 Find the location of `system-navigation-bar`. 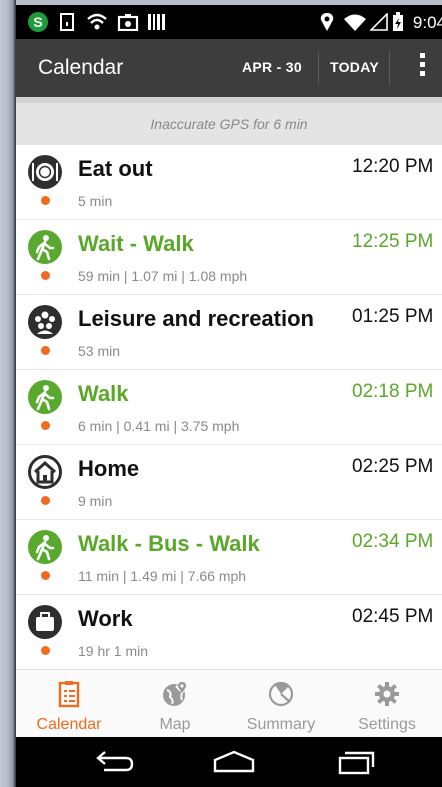

system-navigation-bar is located at coordinates (229, 762).